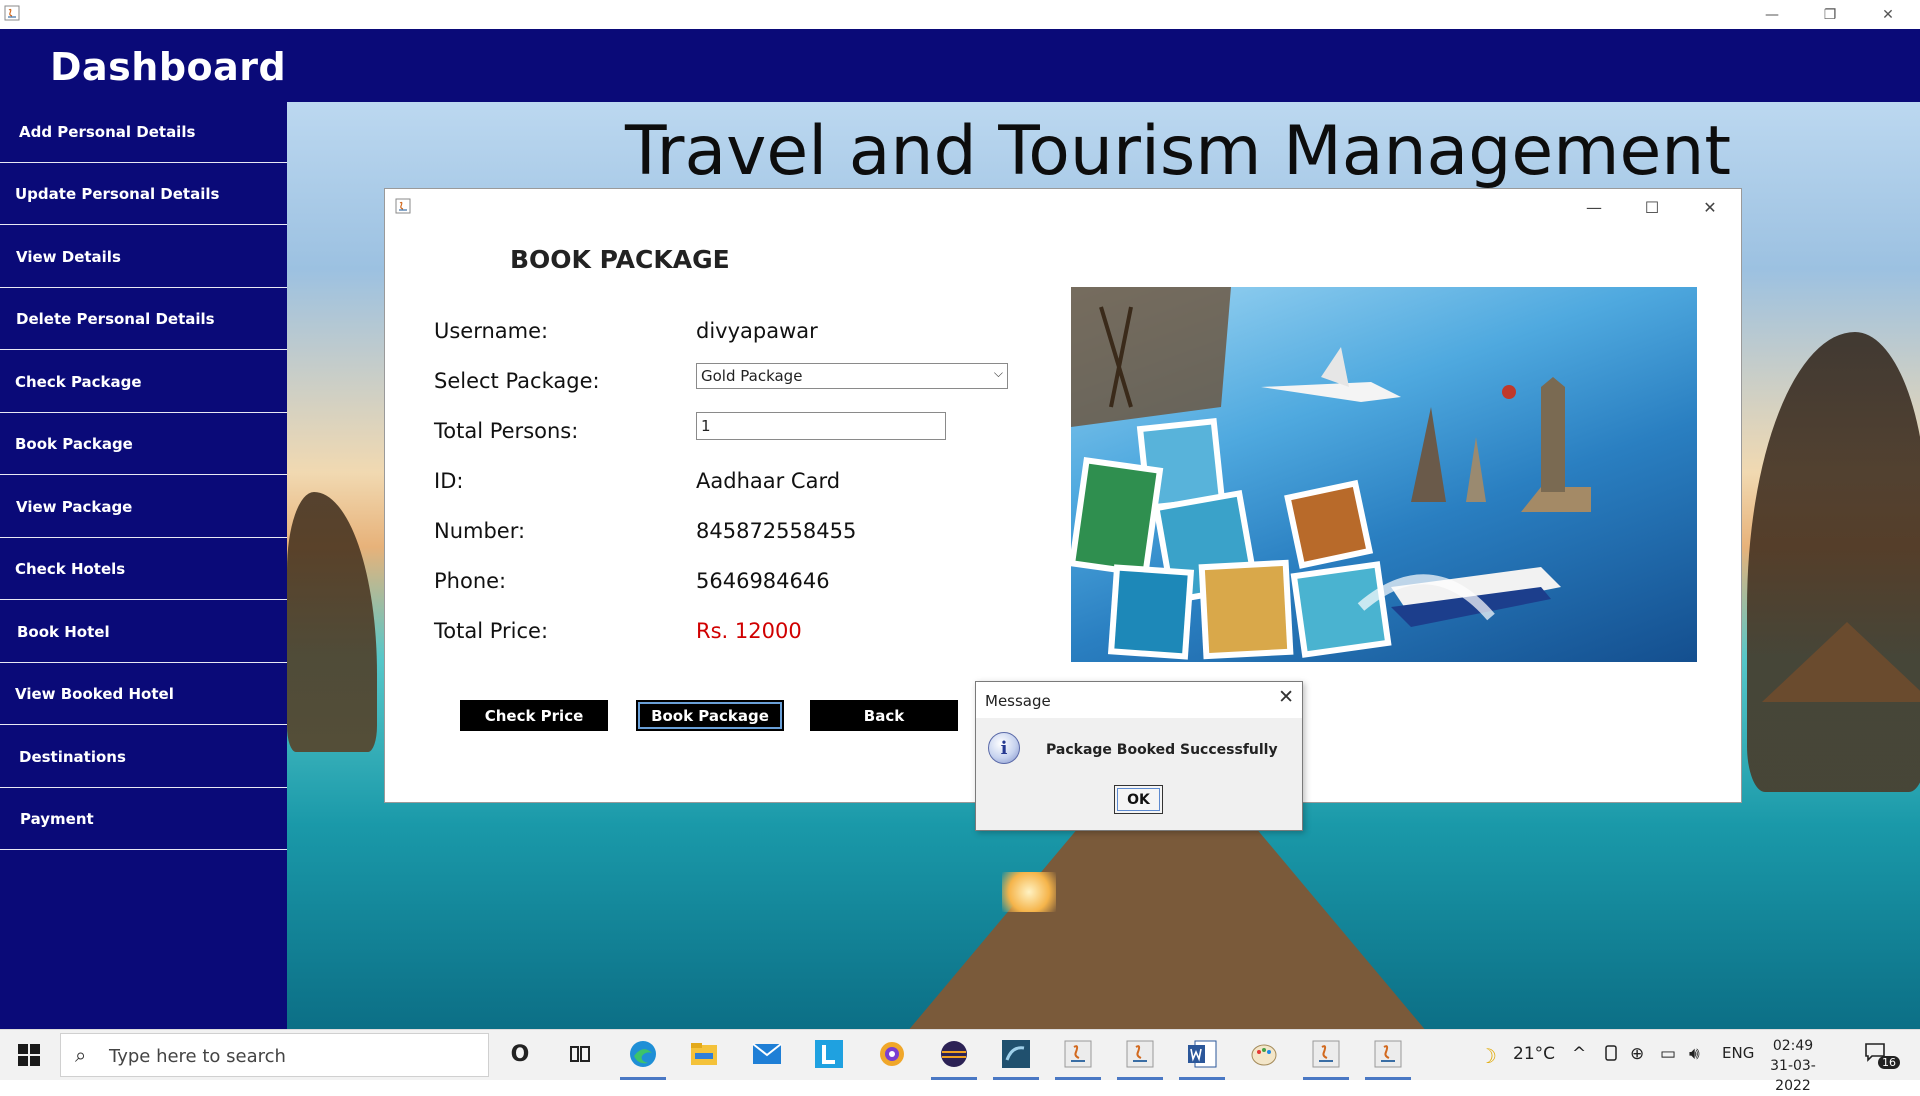 This screenshot has height=1096, width=1920. Describe the element at coordinates (1579, 1054) in the screenshot. I see `chevron-up-icon: ^` at that location.